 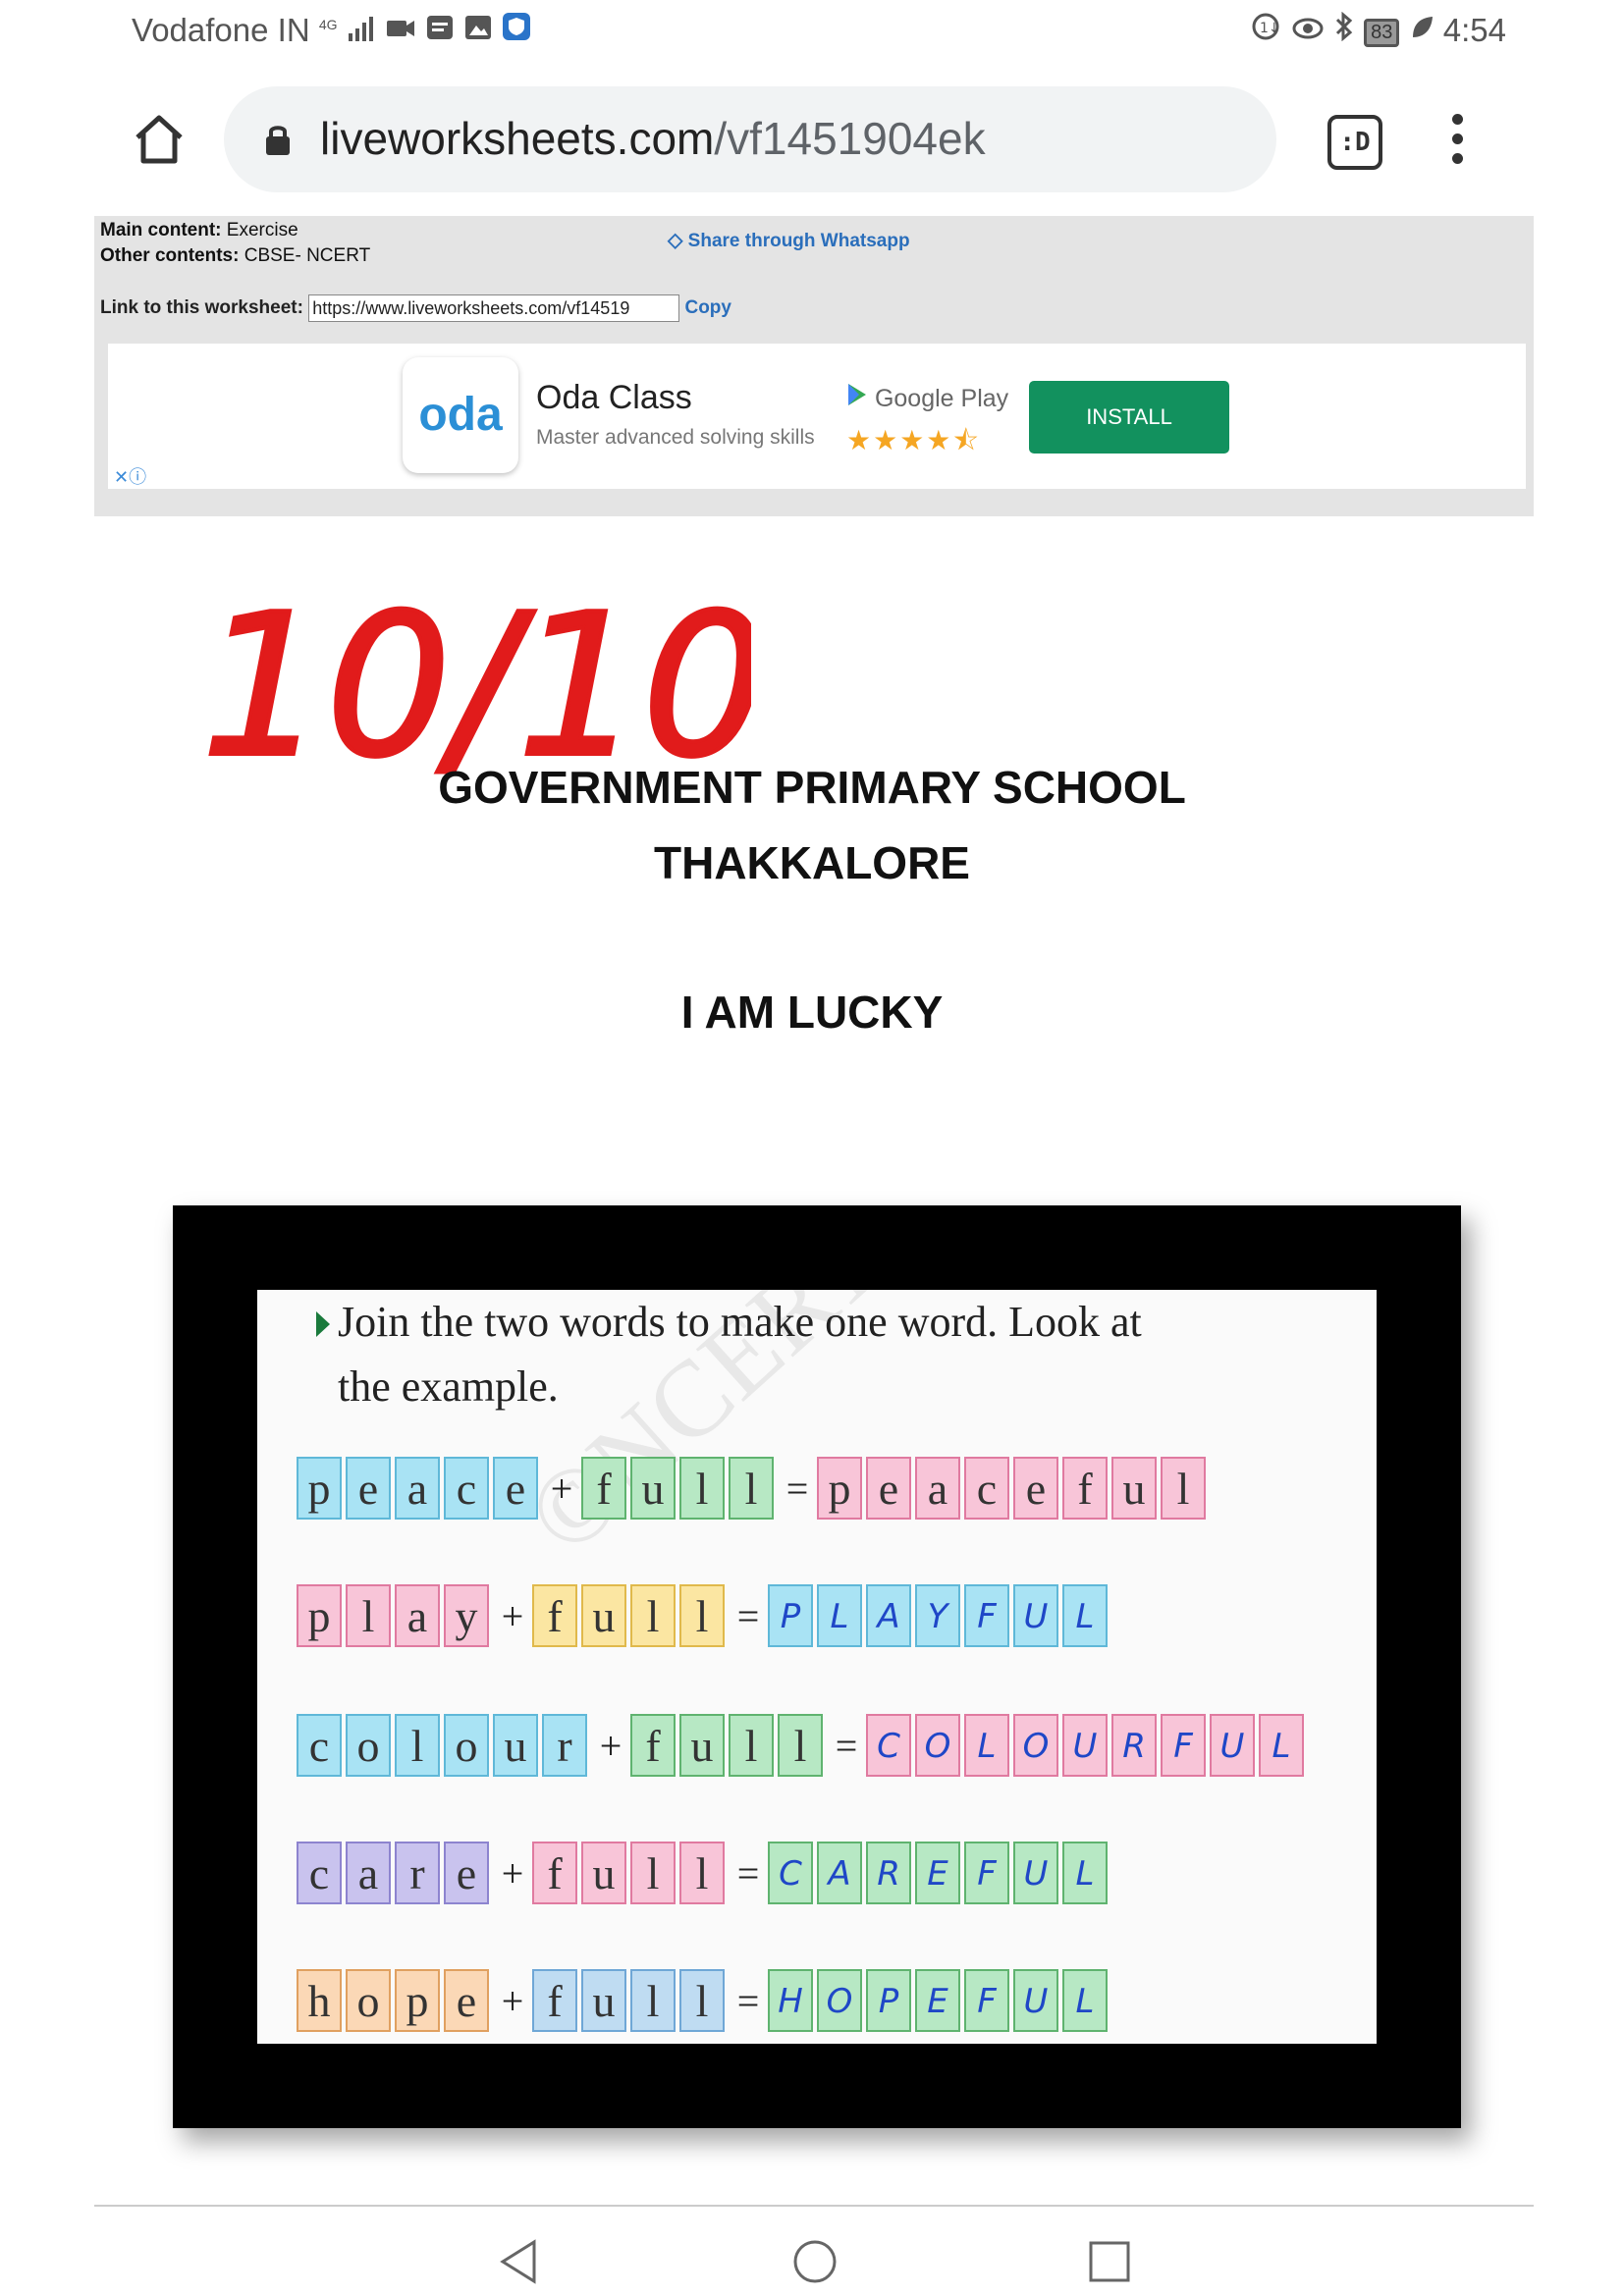 What do you see at coordinates (1354, 142) in the screenshot?
I see `tab-switcher-button: :D` at bounding box center [1354, 142].